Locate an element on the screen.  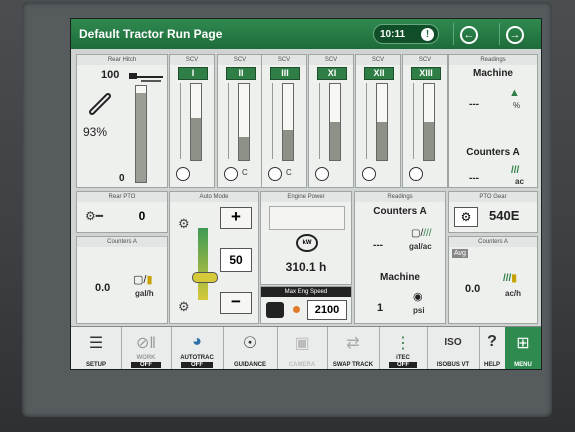
scv-panel-1: SCV I is located at coordinates (192, 121).